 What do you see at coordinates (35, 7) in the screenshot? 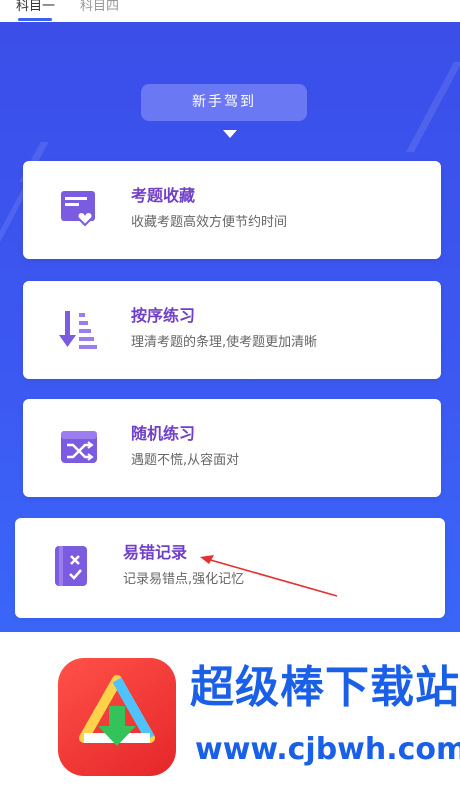
I see `tab-subject-one: 科目一` at bounding box center [35, 7].